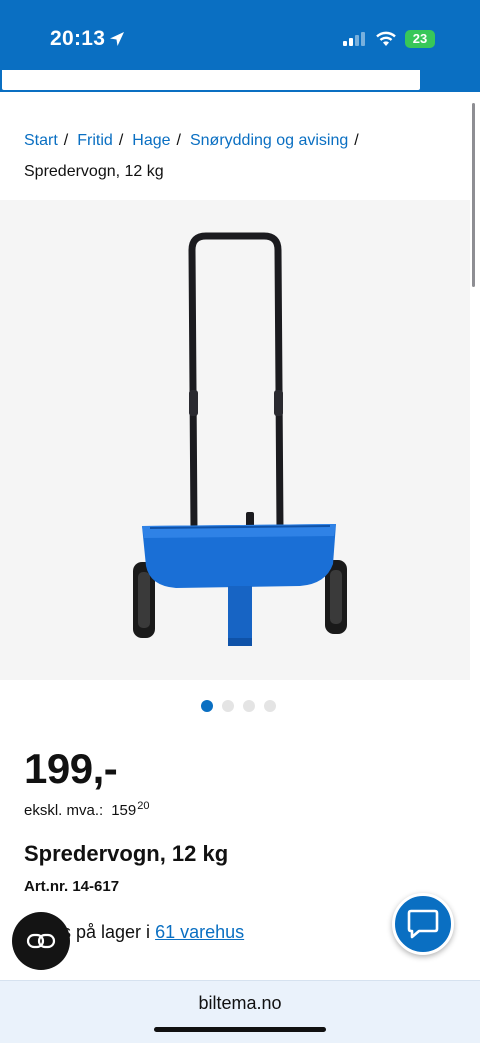  Describe the element at coordinates (64, 810) in the screenshot. I see `ex-vat-label: ekskl. mva.:` at that location.